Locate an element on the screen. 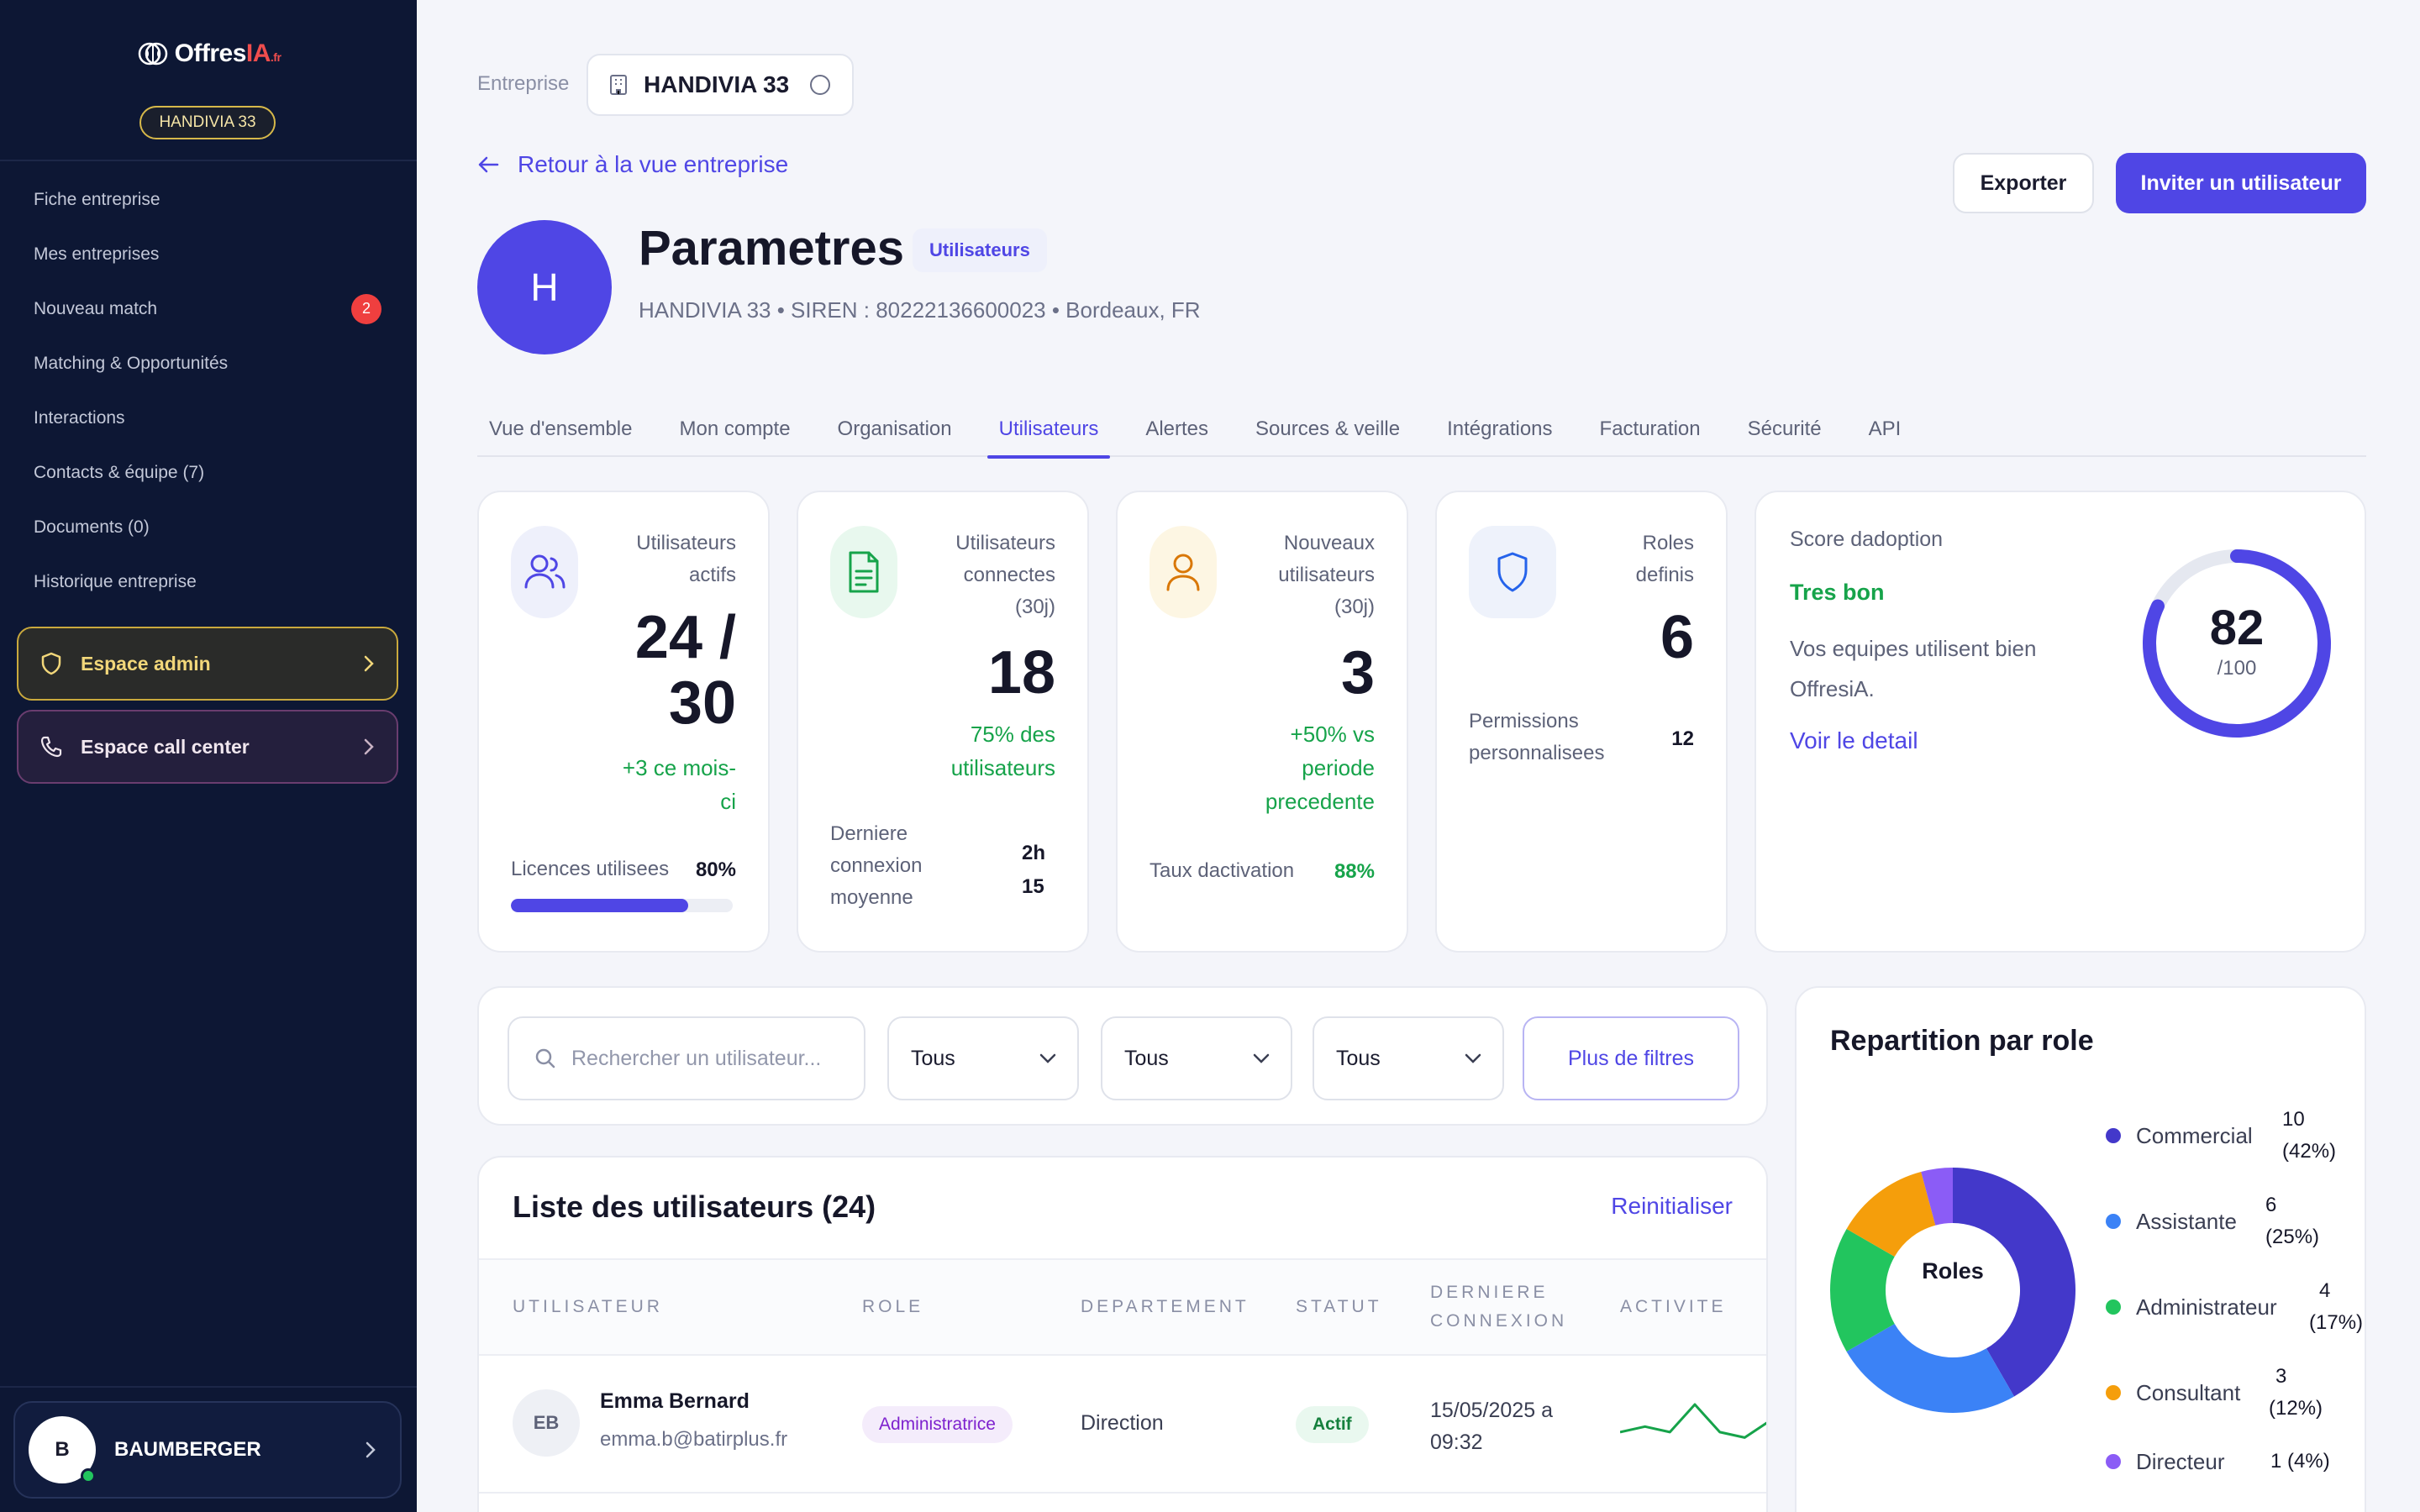 The height and width of the screenshot is (1512, 2420). column-header-department: DEPARTEMENT is located at coordinates (1165, 1307).